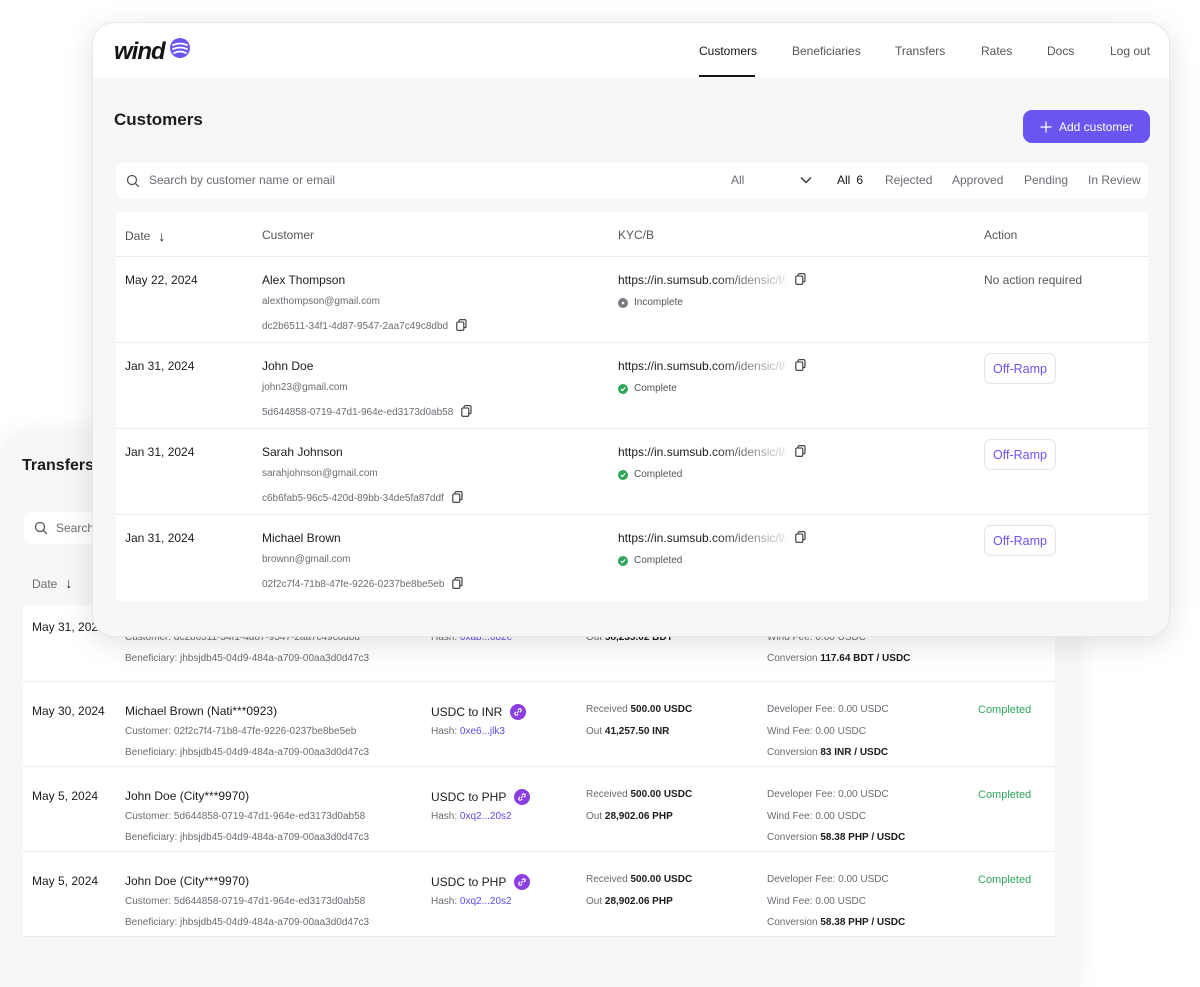 The image size is (1200, 987). I want to click on chevron-down-icon, so click(806, 181).